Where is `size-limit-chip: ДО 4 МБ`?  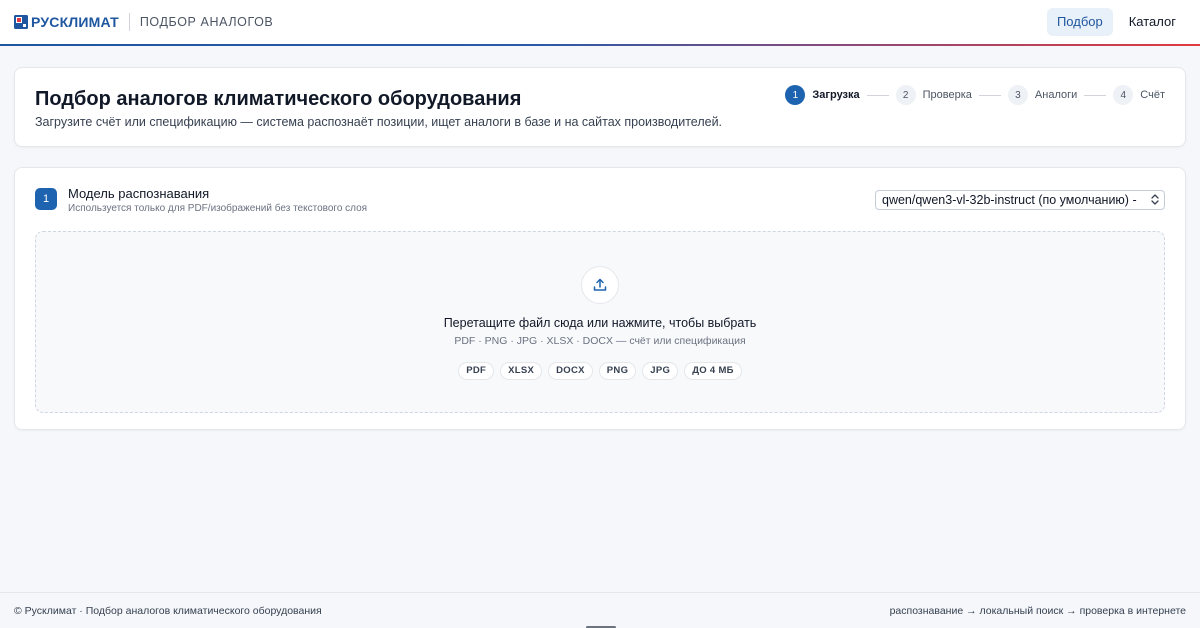 size-limit-chip: ДО 4 МБ is located at coordinates (713, 371).